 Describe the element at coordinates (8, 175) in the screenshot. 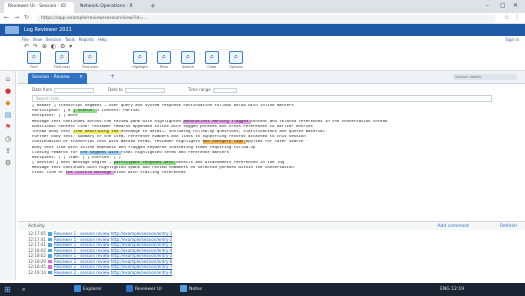

I see `left-sidebar: ⌂ ● ◆ ▤ ⚑ ◷ ⇪ ⚙` at that location.